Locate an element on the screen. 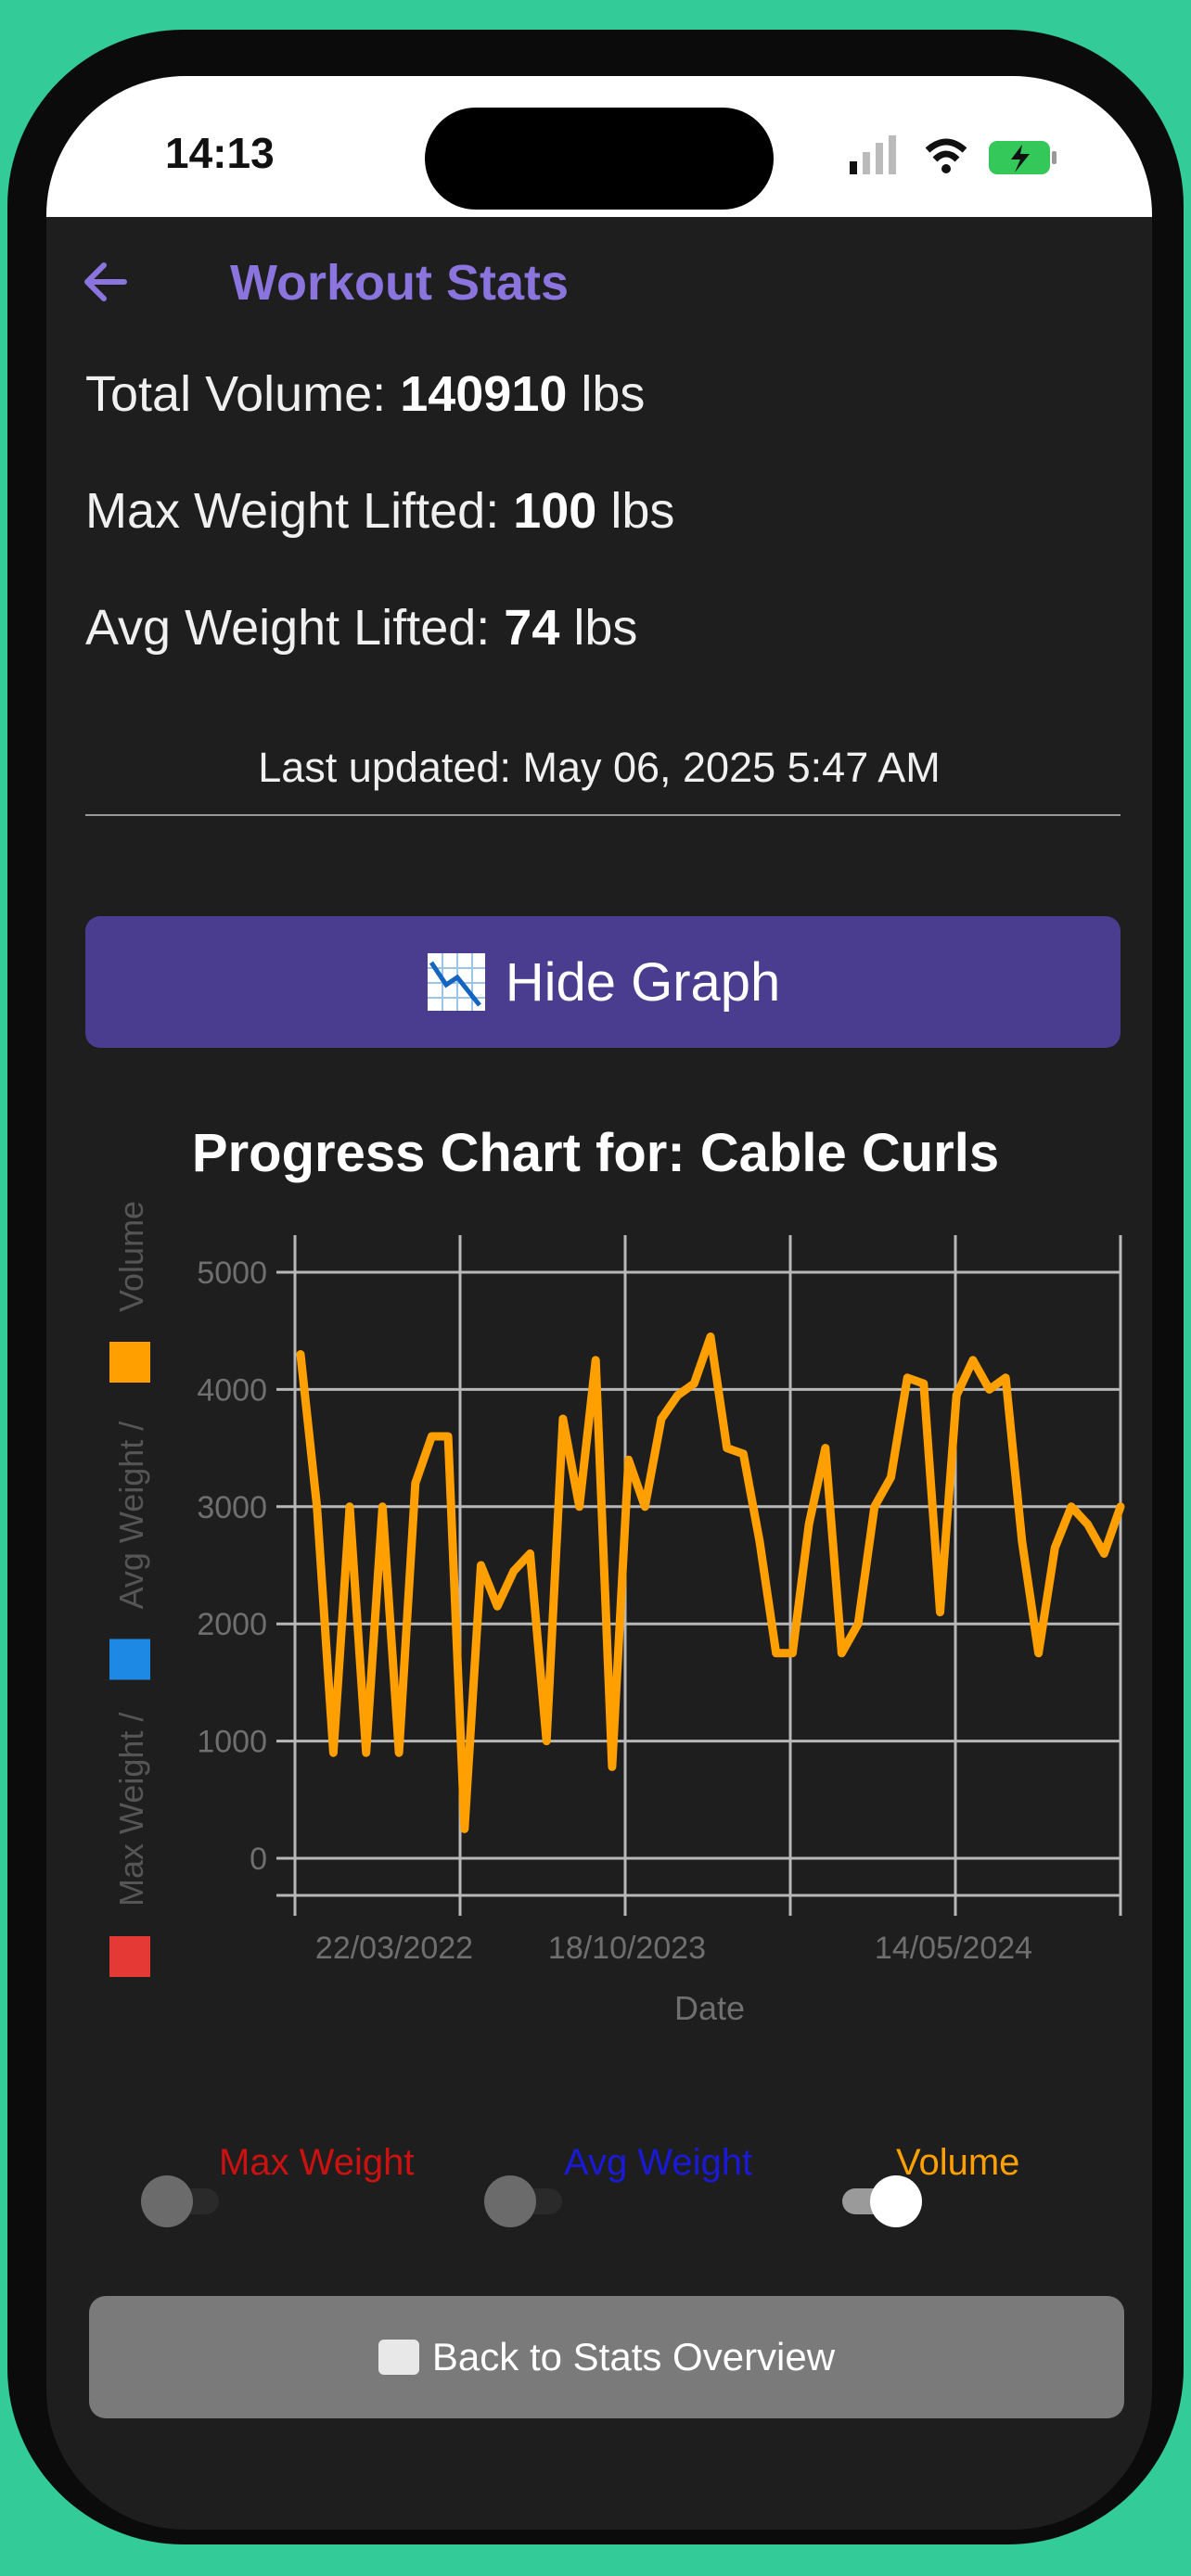  back-to-stats-button: Back to Stats Overview is located at coordinates (606, 2357).